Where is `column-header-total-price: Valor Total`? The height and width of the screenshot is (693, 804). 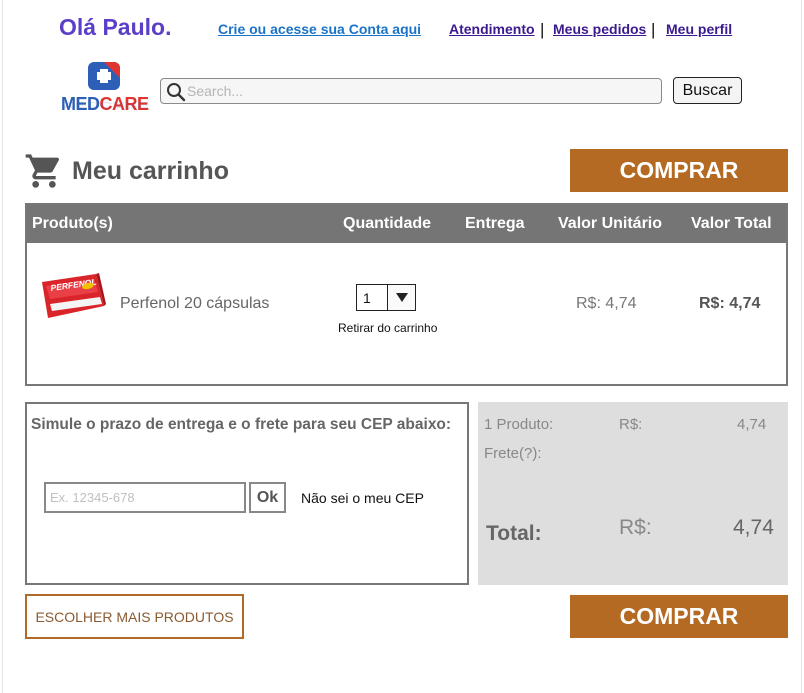
column-header-total-price: Valor Total is located at coordinates (731, 223).